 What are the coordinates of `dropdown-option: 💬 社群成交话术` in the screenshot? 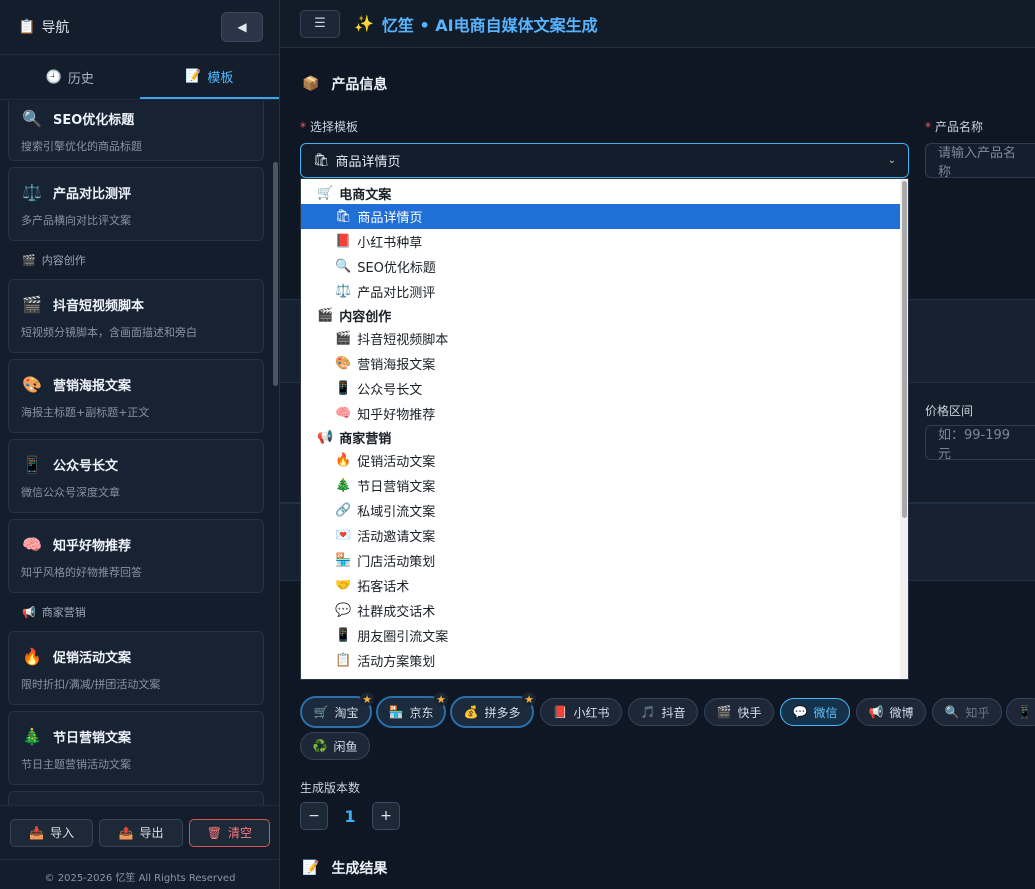 It's located at (604, 610).